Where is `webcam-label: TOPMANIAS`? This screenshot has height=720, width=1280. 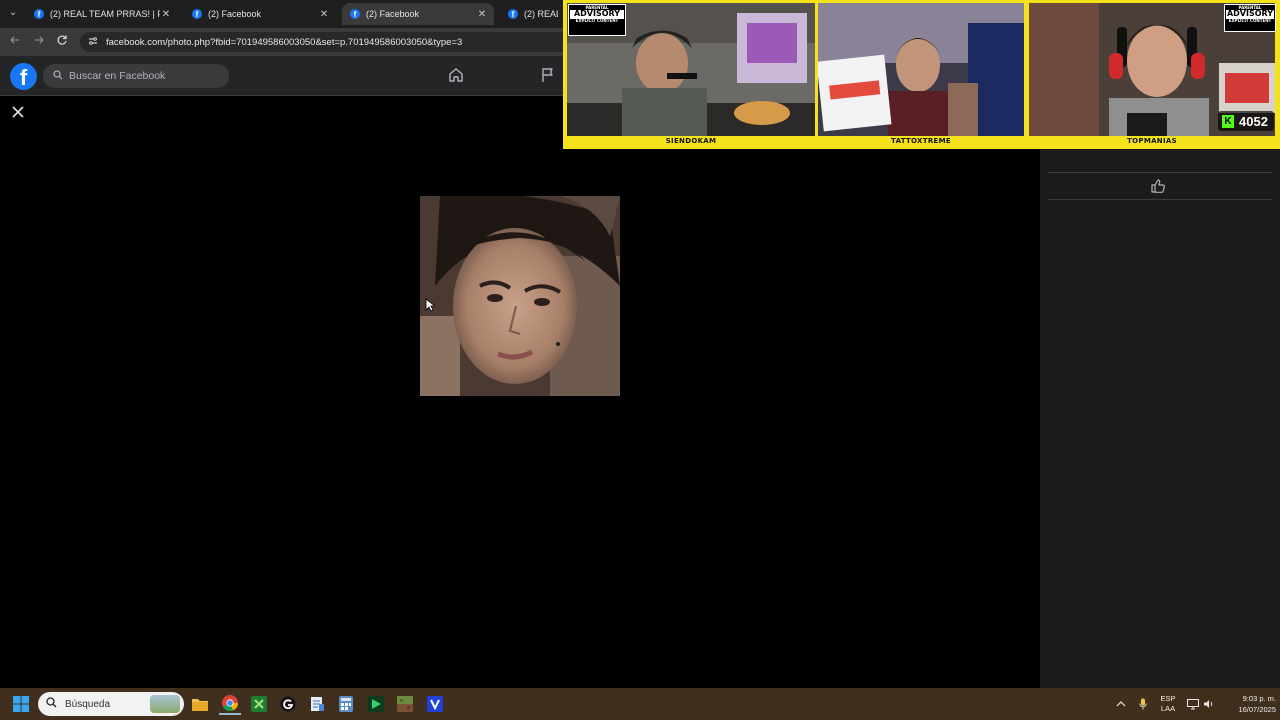 webcam-label: TOPMANIAS is located at coordinates (1152, 141).